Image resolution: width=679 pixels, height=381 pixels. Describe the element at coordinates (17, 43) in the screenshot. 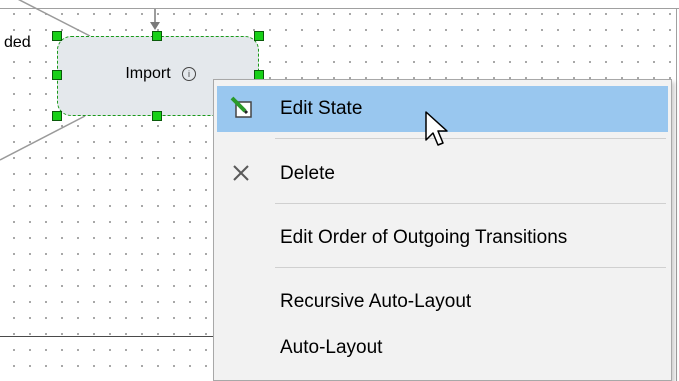

I see `partial-state-label: ded` at that location.